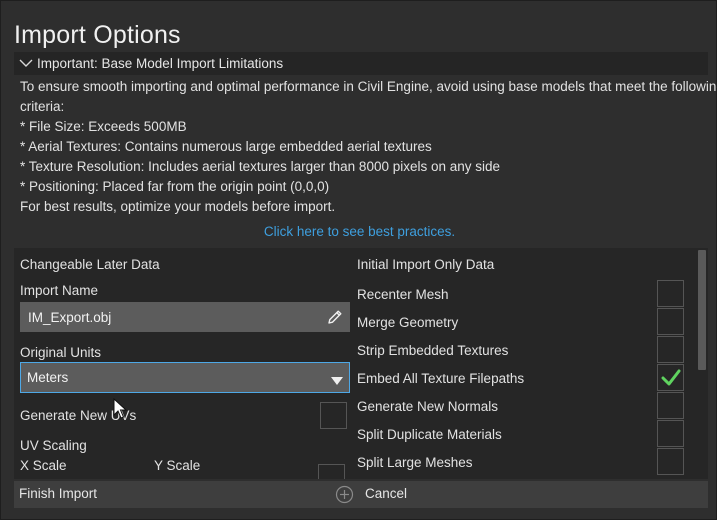 The width and height of the screenshot is (717, 520). What do you see at coordinates (160, 63) in the screenshot?
I see `notice-title: Important: Base Model Import Limitations` at bounding box center [160, 63].